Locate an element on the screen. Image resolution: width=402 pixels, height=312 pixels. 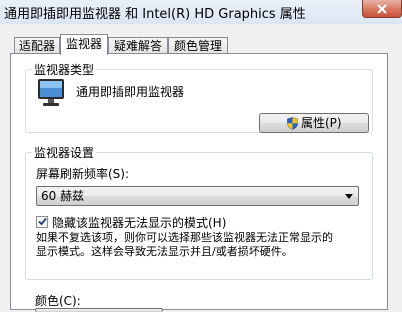
monitor-settings-title: 监视器设置 is located at coordinates (64, 152).